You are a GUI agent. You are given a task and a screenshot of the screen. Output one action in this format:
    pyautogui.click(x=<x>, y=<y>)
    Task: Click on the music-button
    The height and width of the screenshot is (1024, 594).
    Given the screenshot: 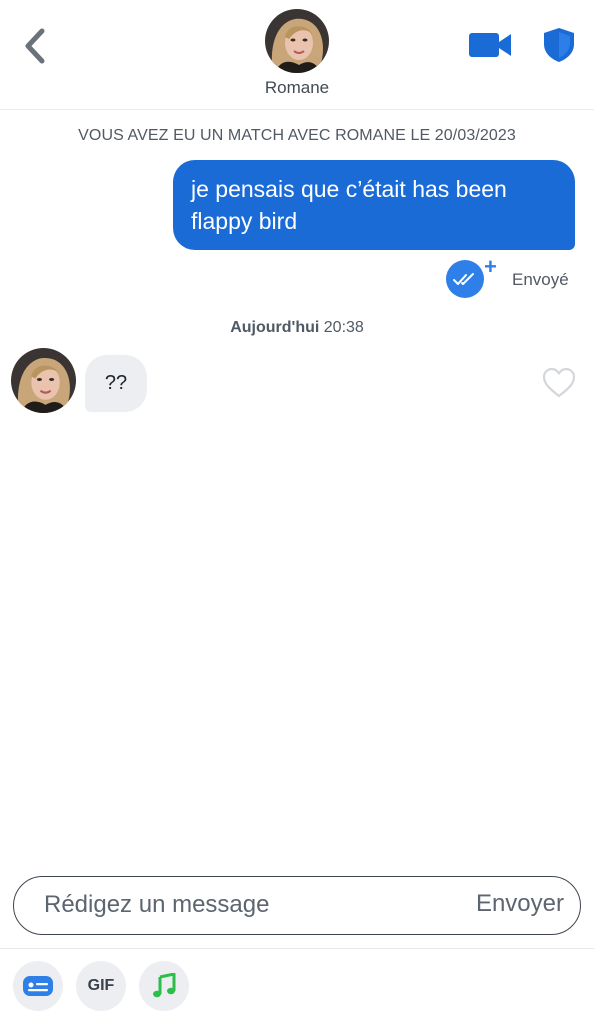 What is the action you would take?
    pyautogui.click(x=164, y=986)
    